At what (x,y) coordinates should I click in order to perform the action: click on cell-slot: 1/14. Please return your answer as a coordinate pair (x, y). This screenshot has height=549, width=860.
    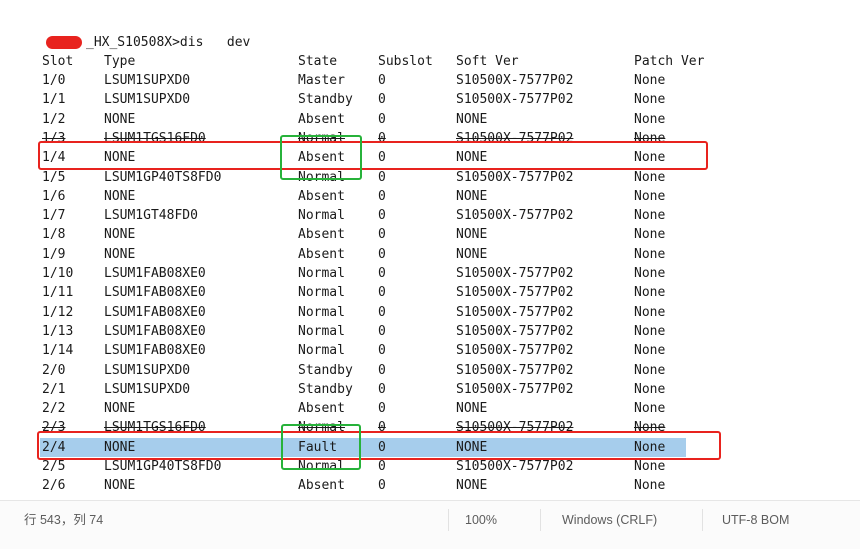
    Looking at the image, I should click on (58, 351).